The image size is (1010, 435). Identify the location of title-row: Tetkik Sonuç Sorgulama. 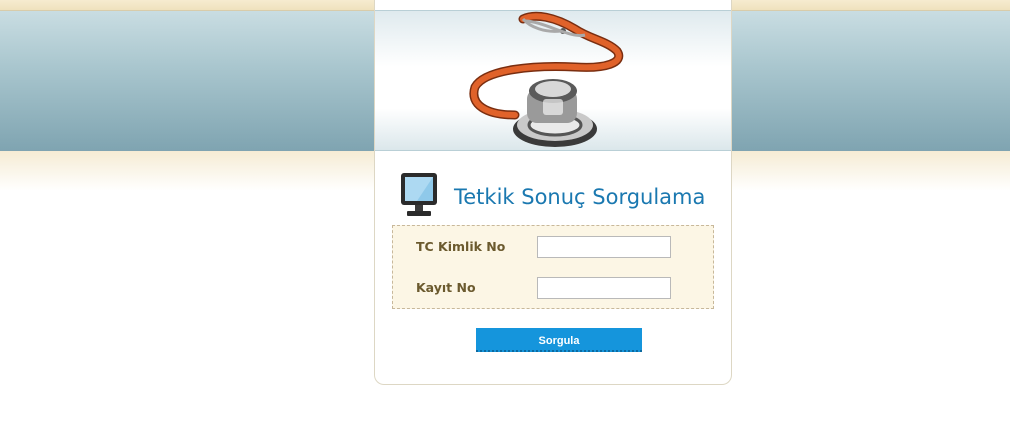
(559, 196).